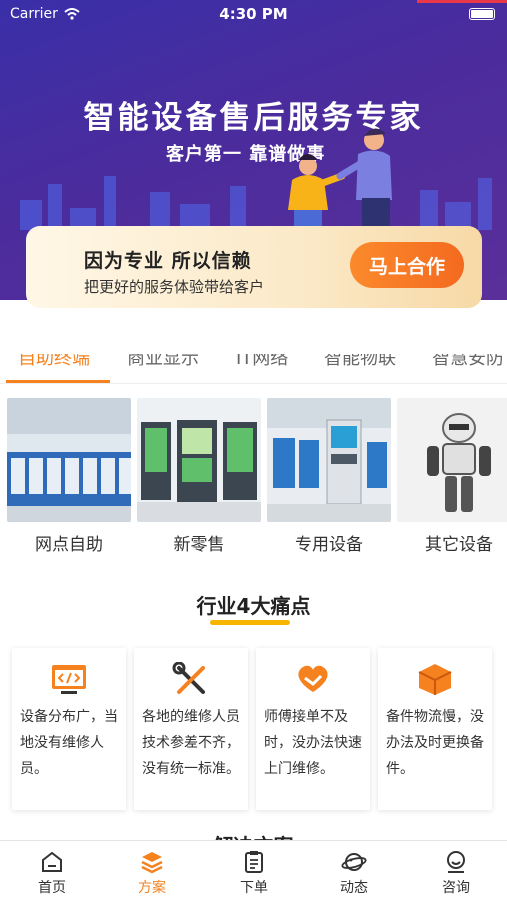 The height and width of the screenshot is (900, 507). Describe the element at coordinates (253, 606) in the screenshot. I see `pain-points-title: 行业4大痛点` at that location.